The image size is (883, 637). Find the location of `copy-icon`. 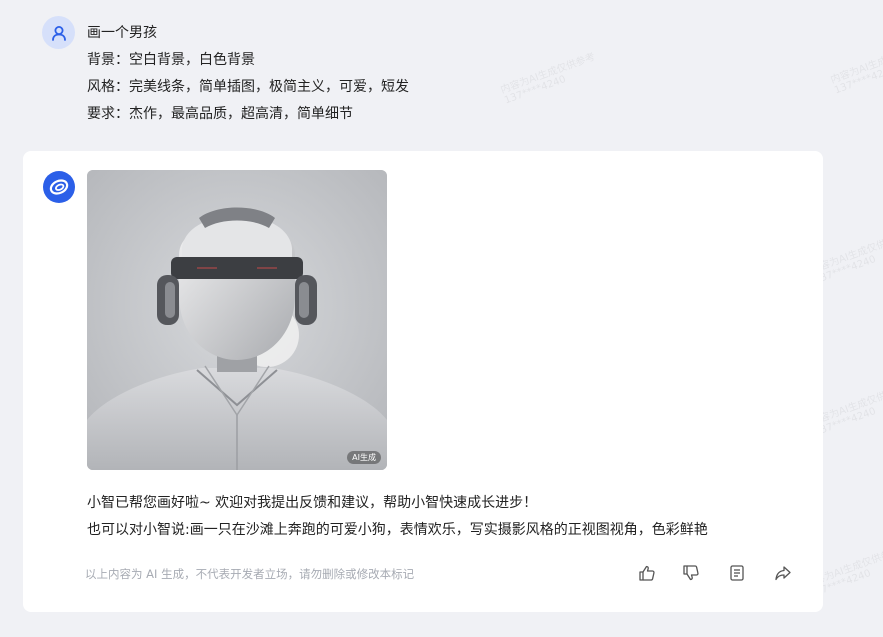

copy-icon is located at coordinates (737, 573).